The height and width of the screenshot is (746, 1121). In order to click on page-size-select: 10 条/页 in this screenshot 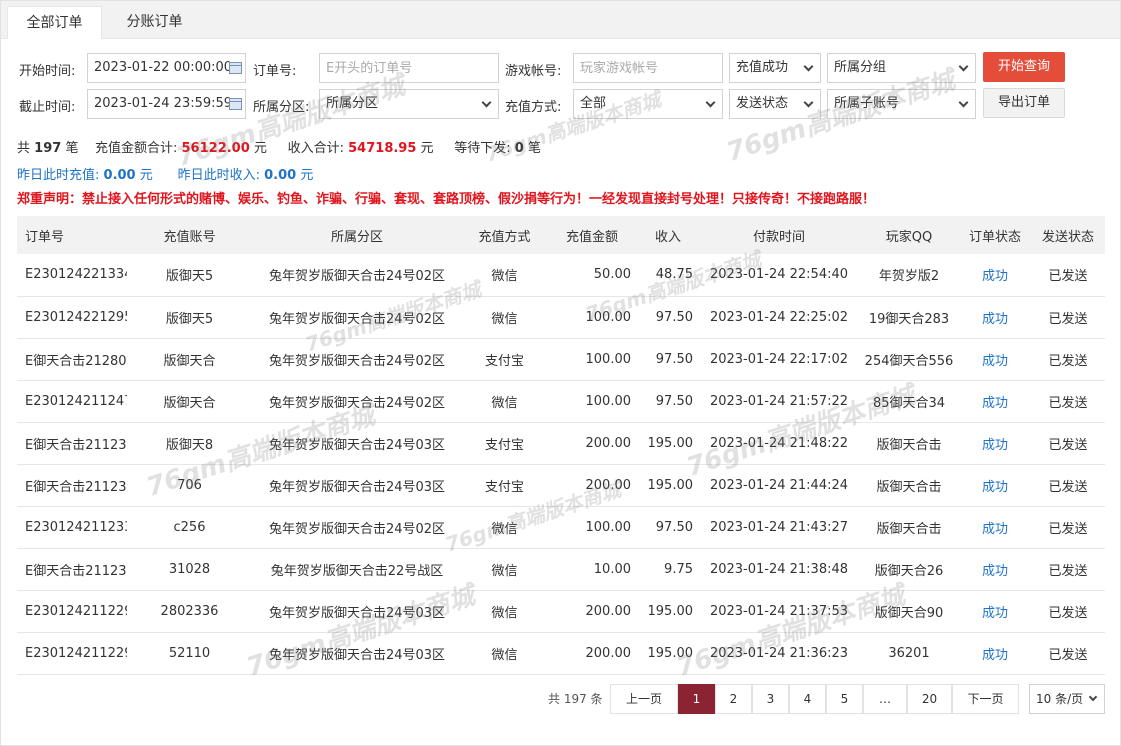, I will do `click(1067, 699)`.